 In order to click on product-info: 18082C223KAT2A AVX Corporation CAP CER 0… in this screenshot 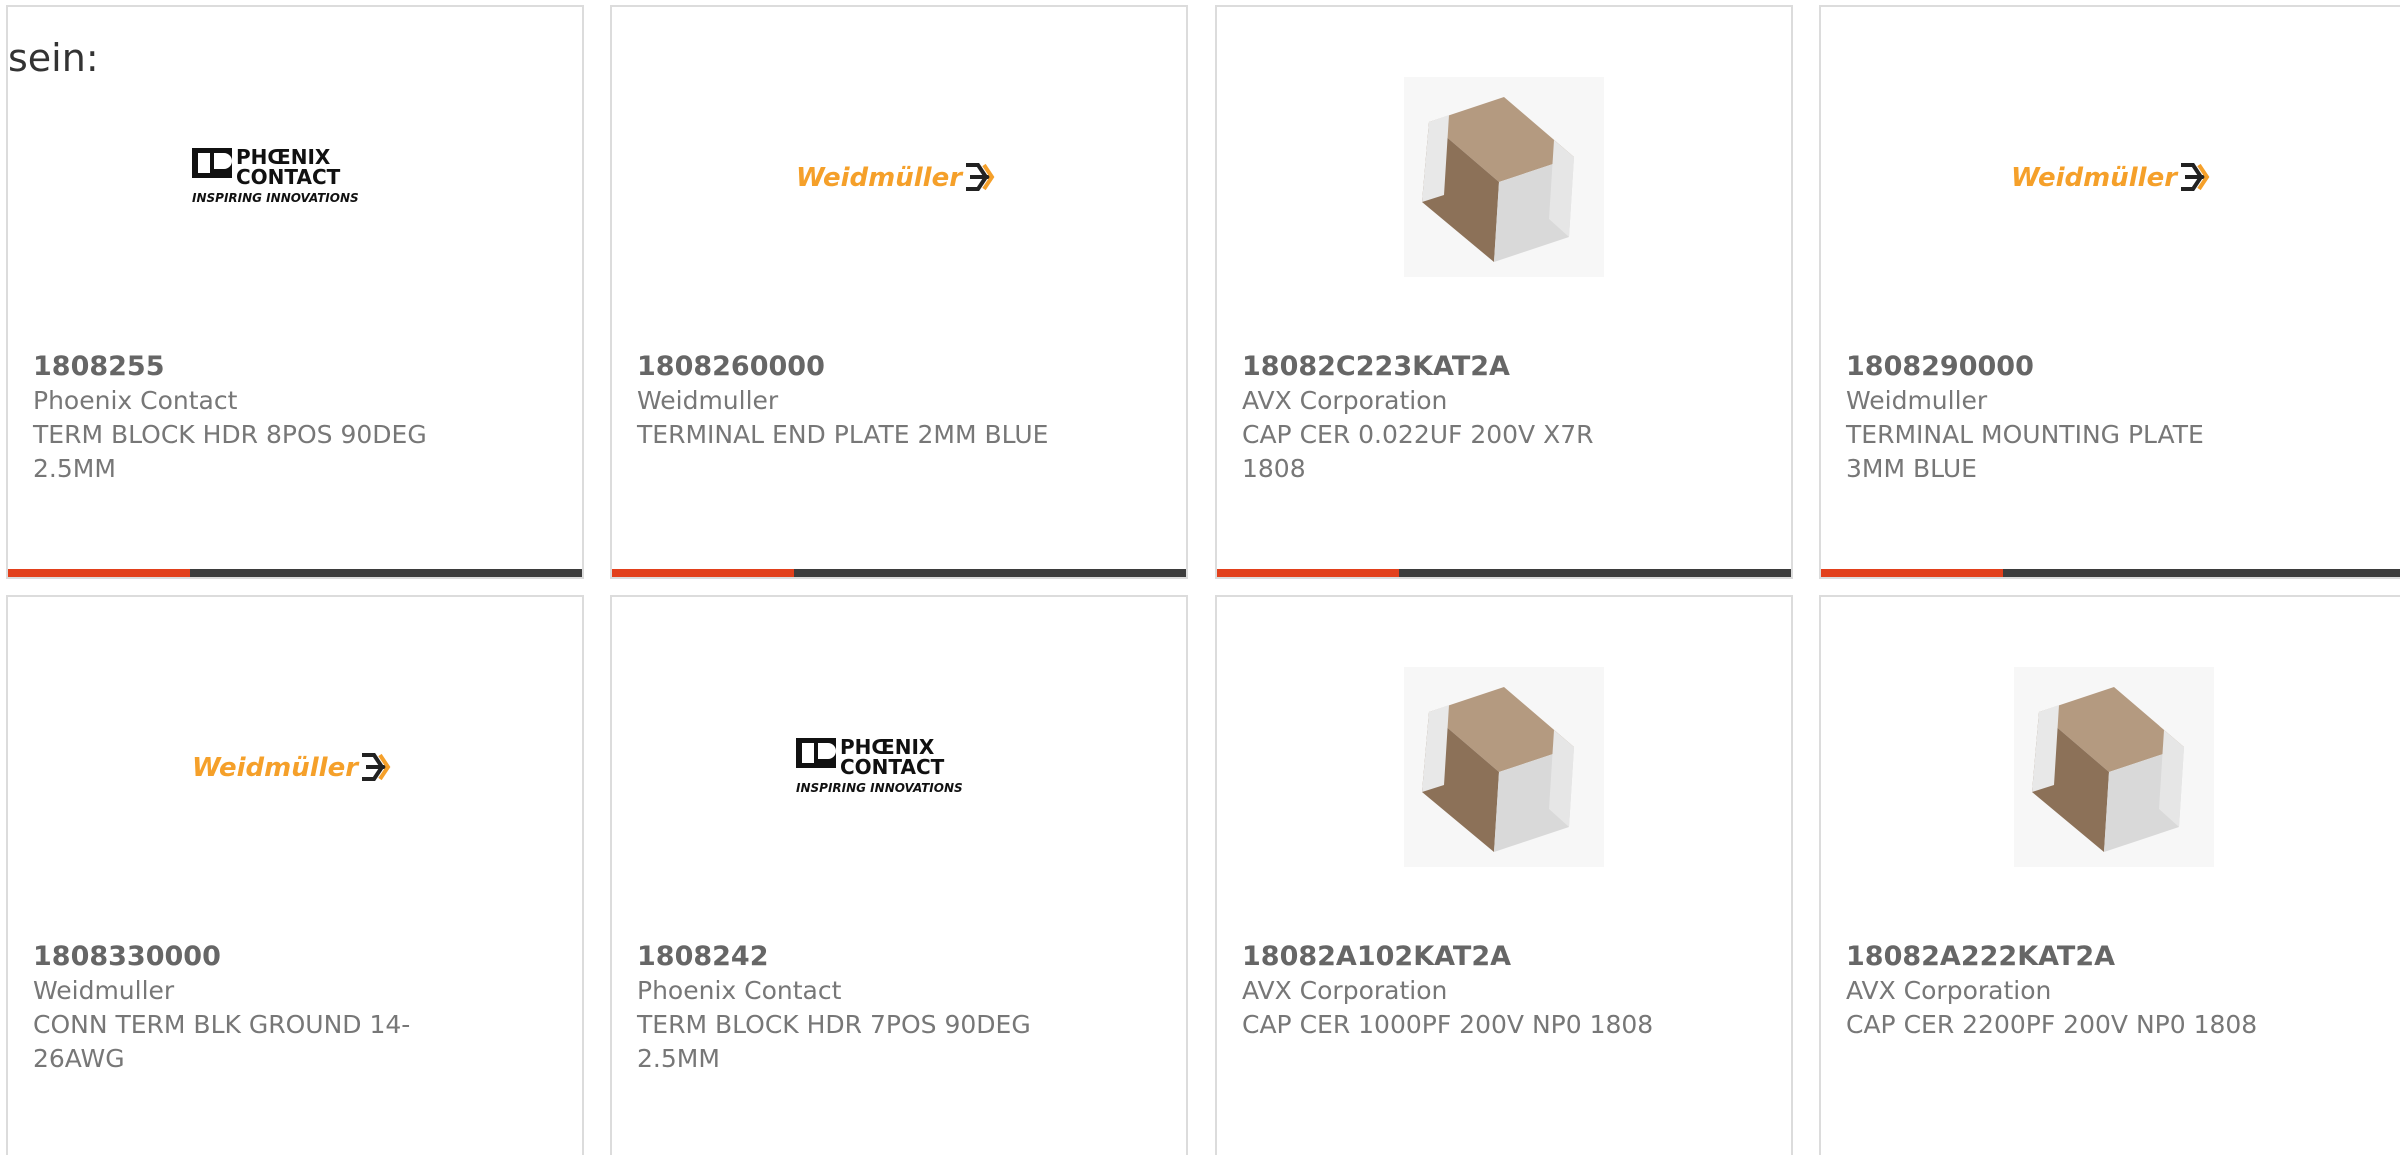, I will do `click(1452, 418)`.